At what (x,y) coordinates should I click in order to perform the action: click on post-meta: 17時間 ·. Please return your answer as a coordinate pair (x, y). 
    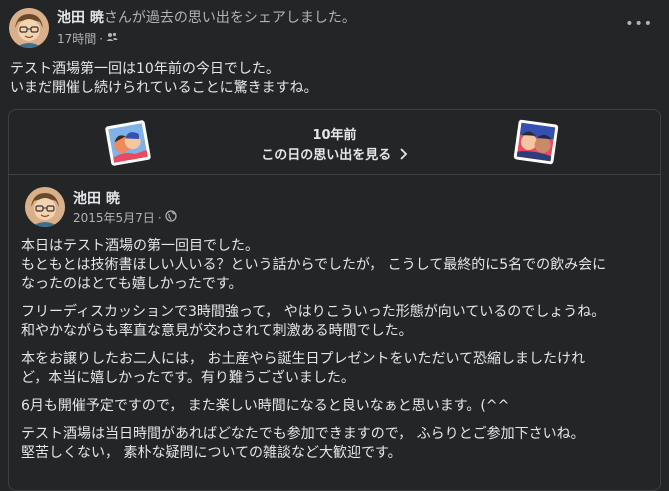
    Looking at the image, I should click on (206, 39).